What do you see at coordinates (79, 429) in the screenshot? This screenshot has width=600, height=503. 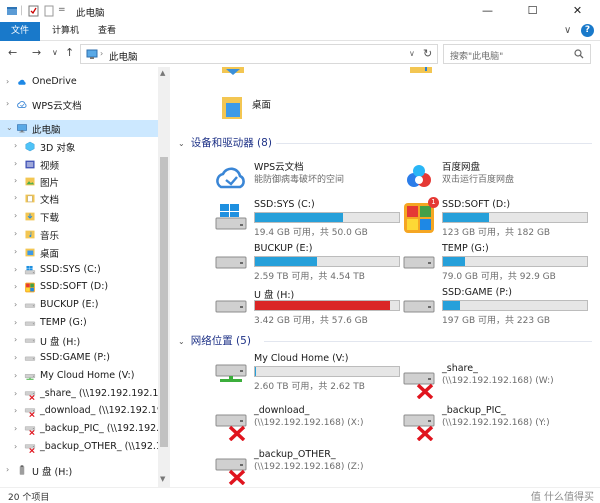 I see `sidebar-item: › _backup_PIC_ (\\192.192.192.1` at bounding box center [79, 429].